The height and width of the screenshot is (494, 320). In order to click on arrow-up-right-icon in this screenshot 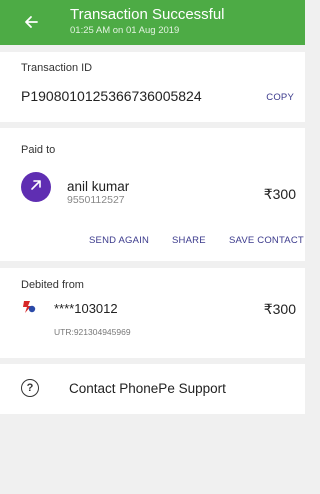, I will do `click(36, 187)`.